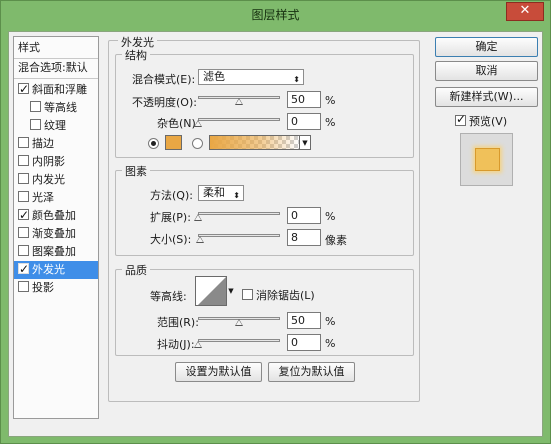 The image size is (551, 444). I want to click on styles-header: 样式, so click(56, 48).